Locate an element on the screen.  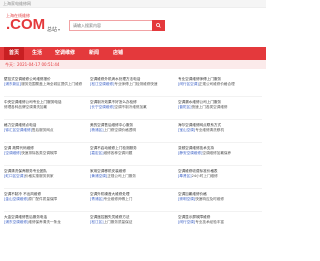
listing-desc: [闵行空调]专业技术经验丰富 is located at coordinates (219, 222).